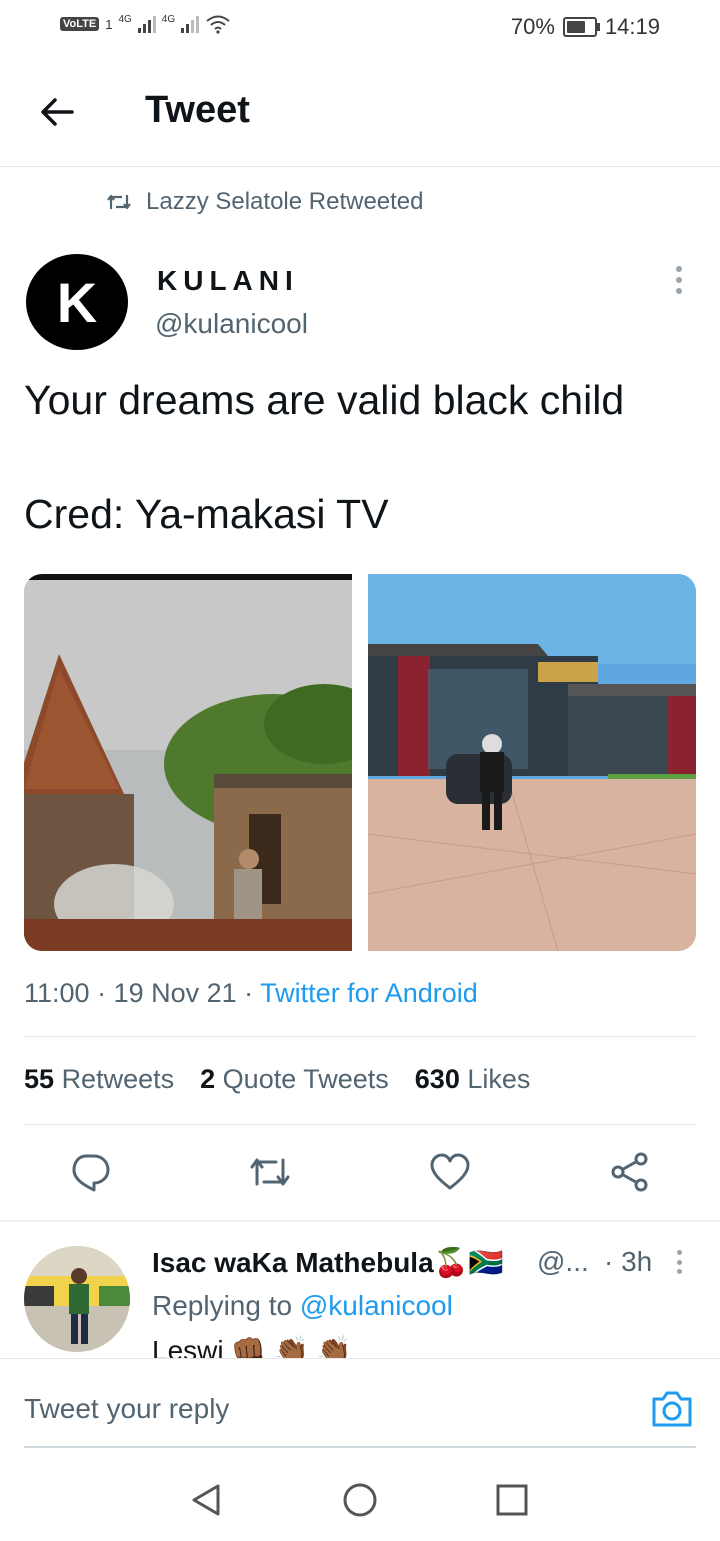 This screenshot has width=720, height=1541. What do you see at coordinates (680, 1262) in the screenshot?
I see `reply-more-icon` at bounding box center [680, 1262].